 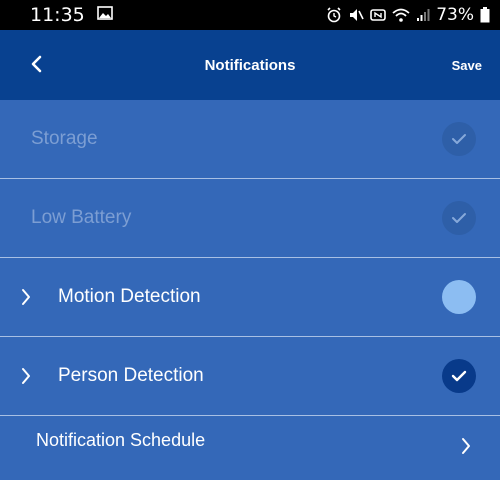 I want to click on gallery-icon, so click(x=104, y=15).